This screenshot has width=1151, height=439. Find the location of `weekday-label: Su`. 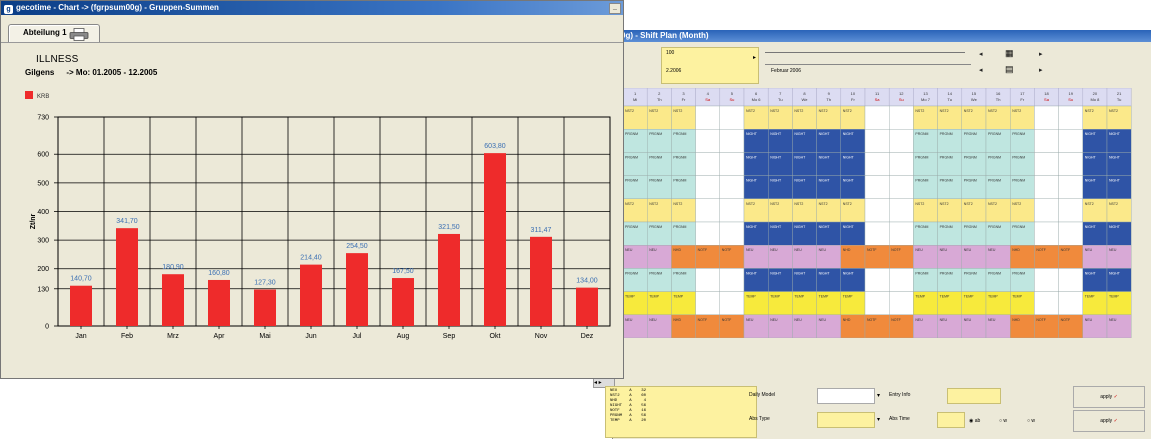

weekday-label: Su is located at coordinates (901, 99).